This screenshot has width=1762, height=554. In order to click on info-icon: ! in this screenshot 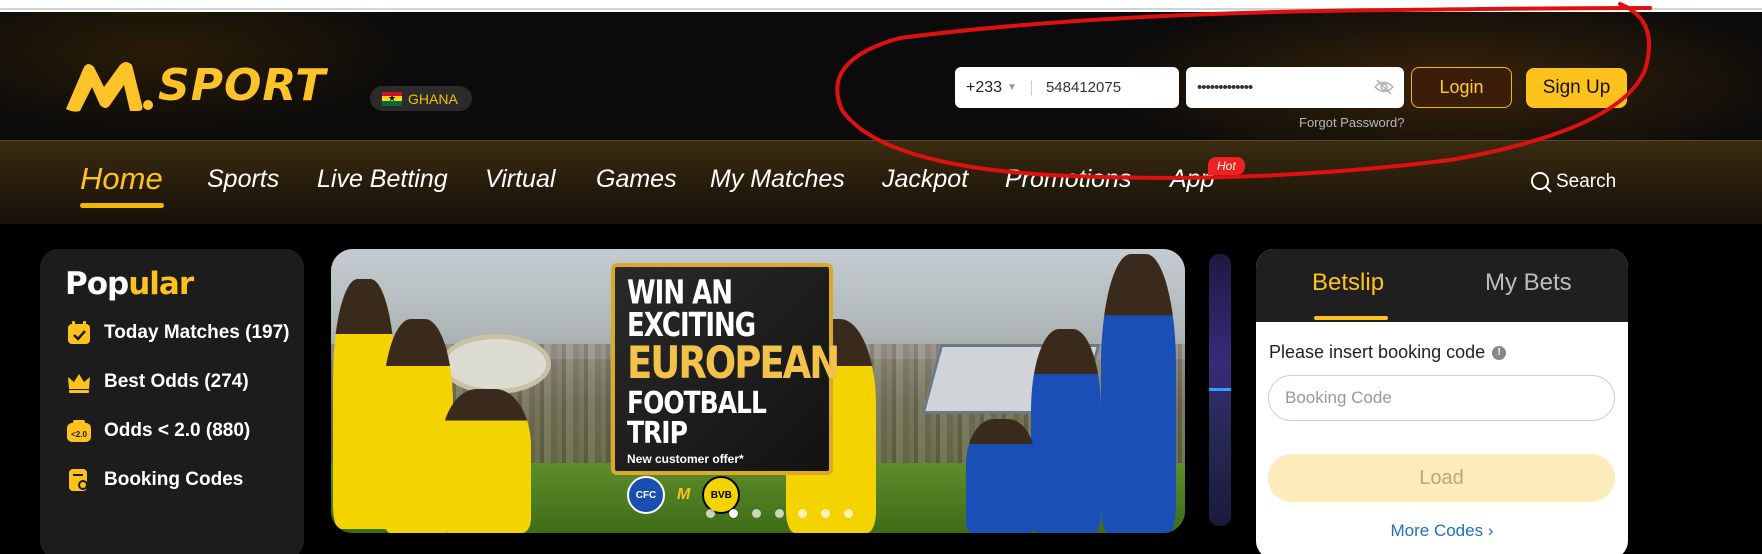, I will do `click(1499, 352)`.